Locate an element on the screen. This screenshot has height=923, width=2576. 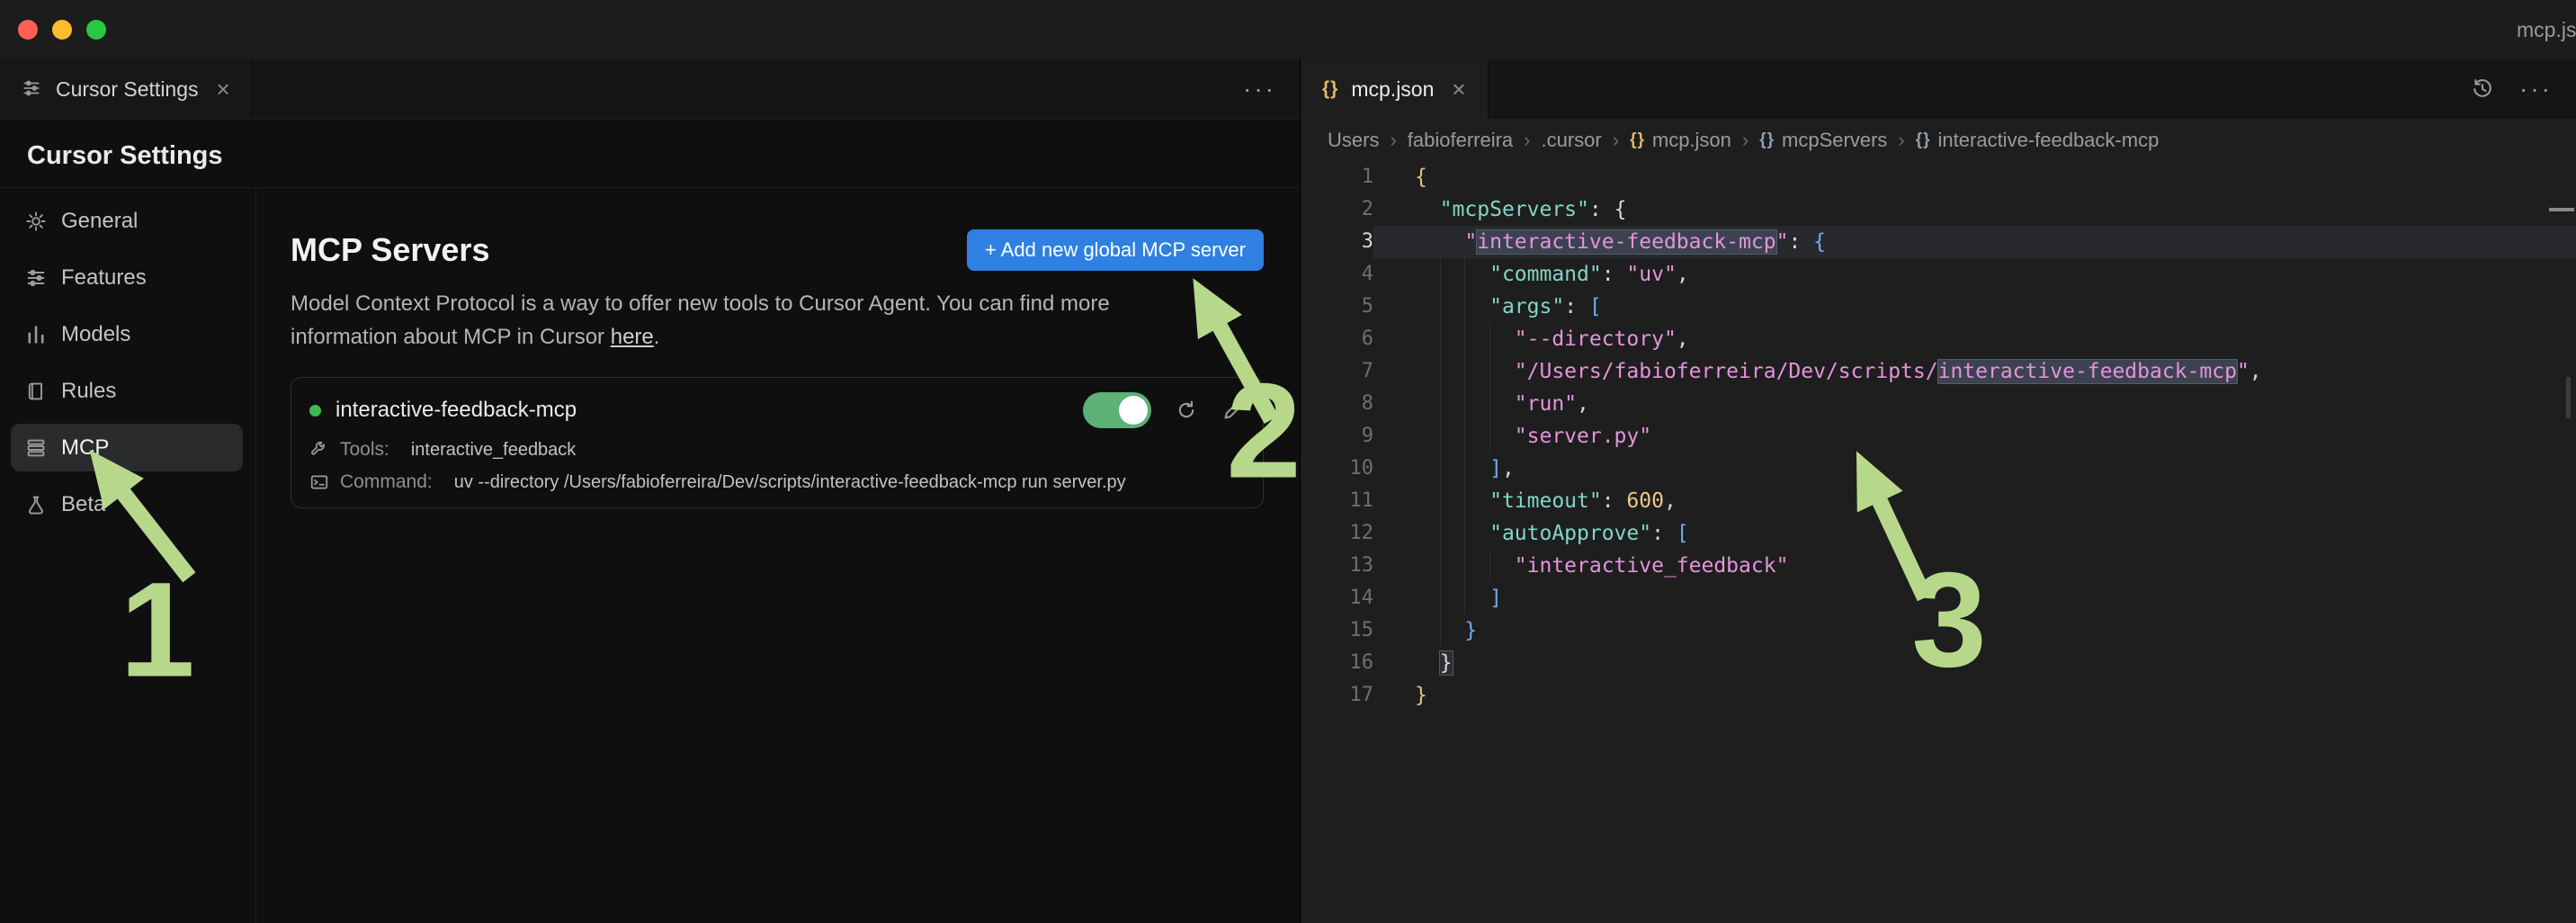
refresh-icon is located at coordinates (1186, 410).